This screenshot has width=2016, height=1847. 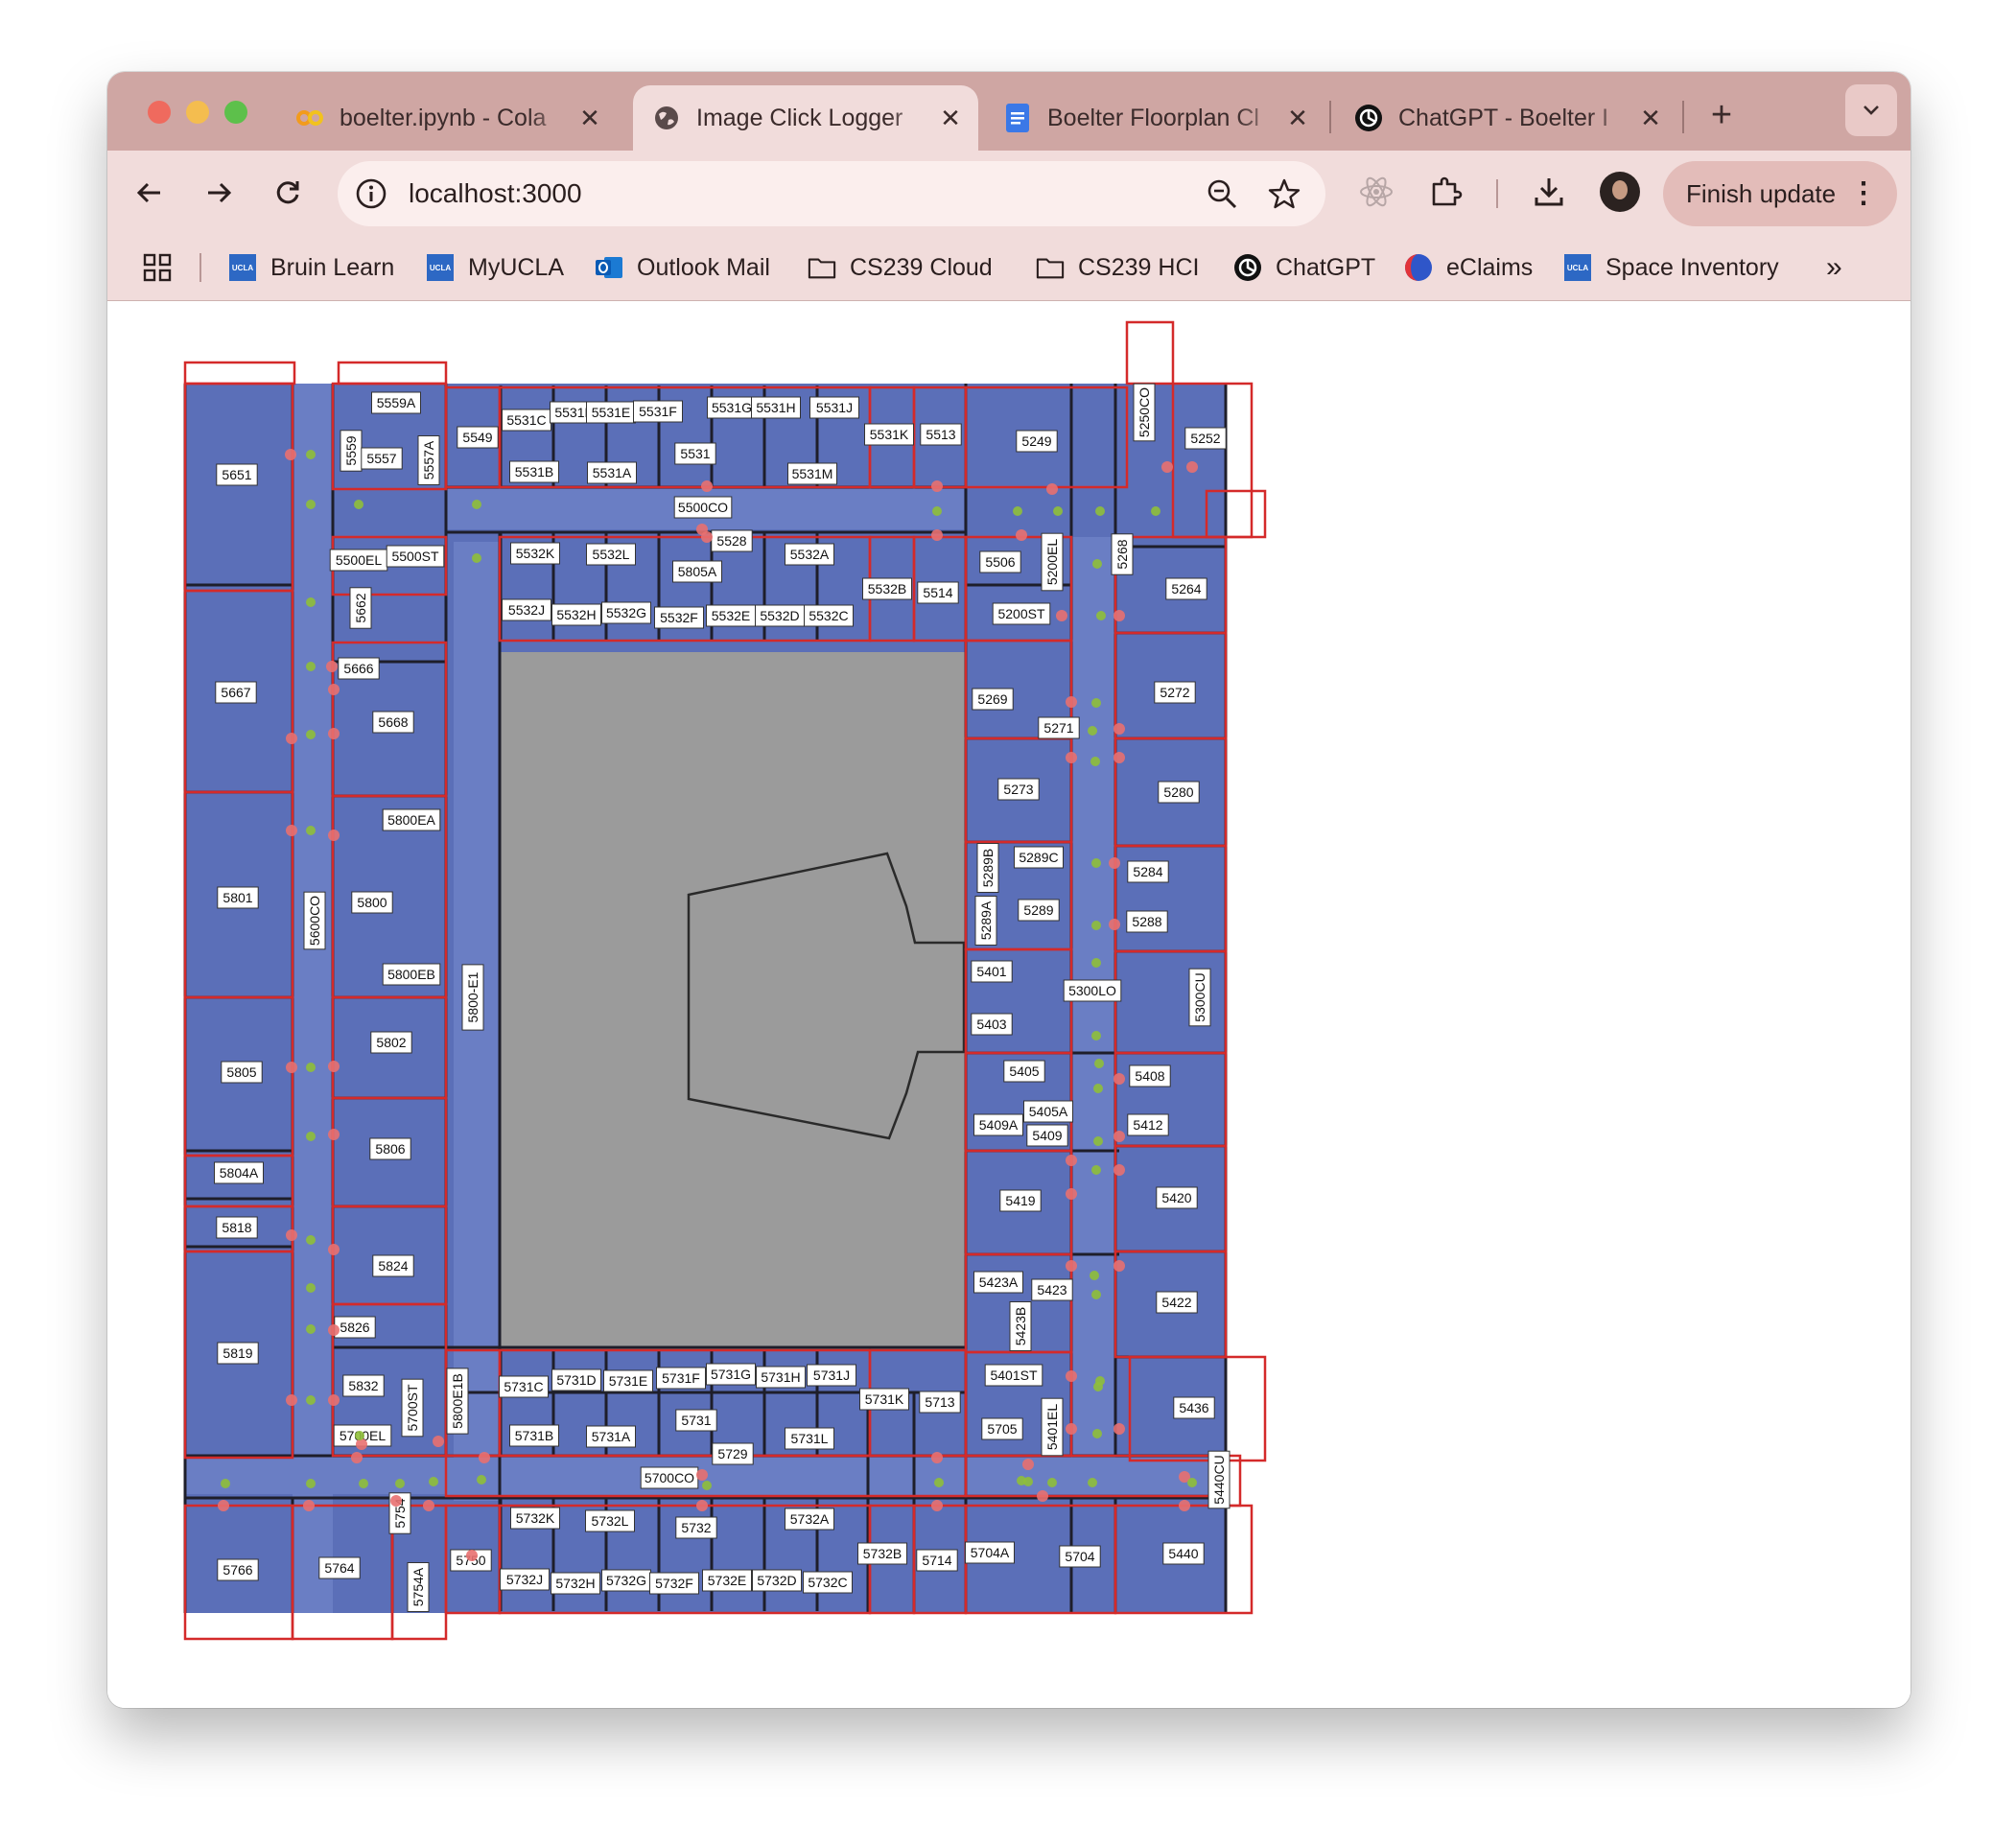 What do you see at coordinates (884, 1399) in the screenshot?
I see `svg-text: 5731K` at bounding box center [884, 1399].